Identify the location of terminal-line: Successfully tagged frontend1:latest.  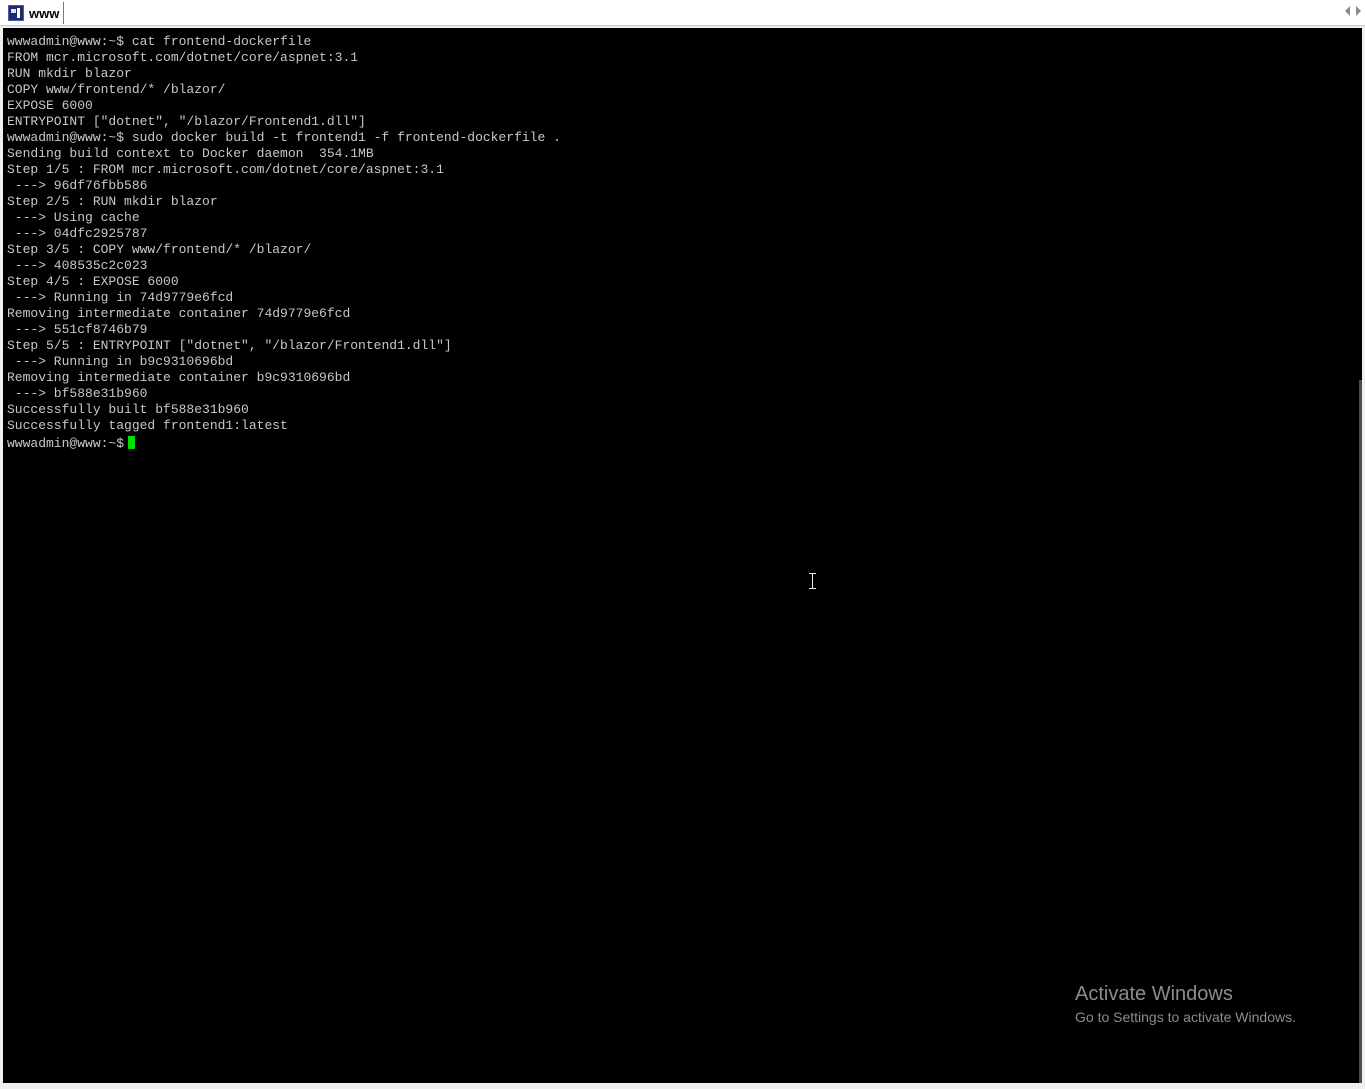
(147, 425).